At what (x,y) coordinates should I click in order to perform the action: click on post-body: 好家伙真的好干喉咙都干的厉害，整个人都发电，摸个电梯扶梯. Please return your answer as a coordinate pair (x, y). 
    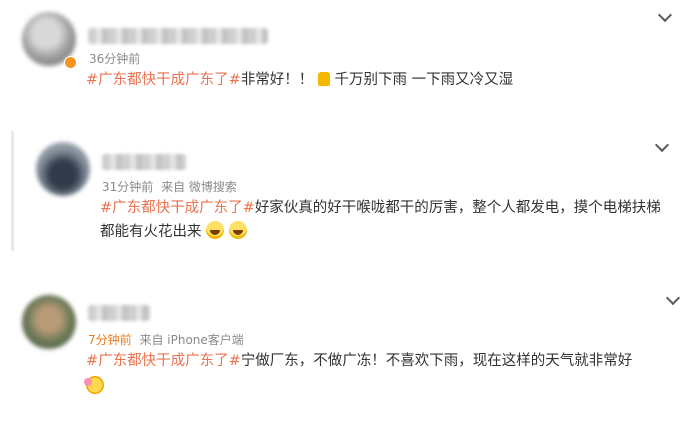
    Looking at the image, I should click on (457, 208).